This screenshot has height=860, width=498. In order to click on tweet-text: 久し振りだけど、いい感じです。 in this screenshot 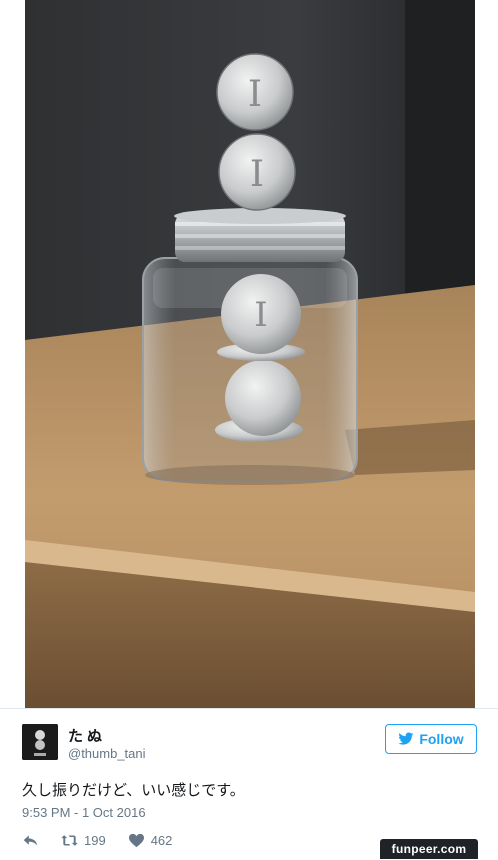, I will do `click(133, 790)`.